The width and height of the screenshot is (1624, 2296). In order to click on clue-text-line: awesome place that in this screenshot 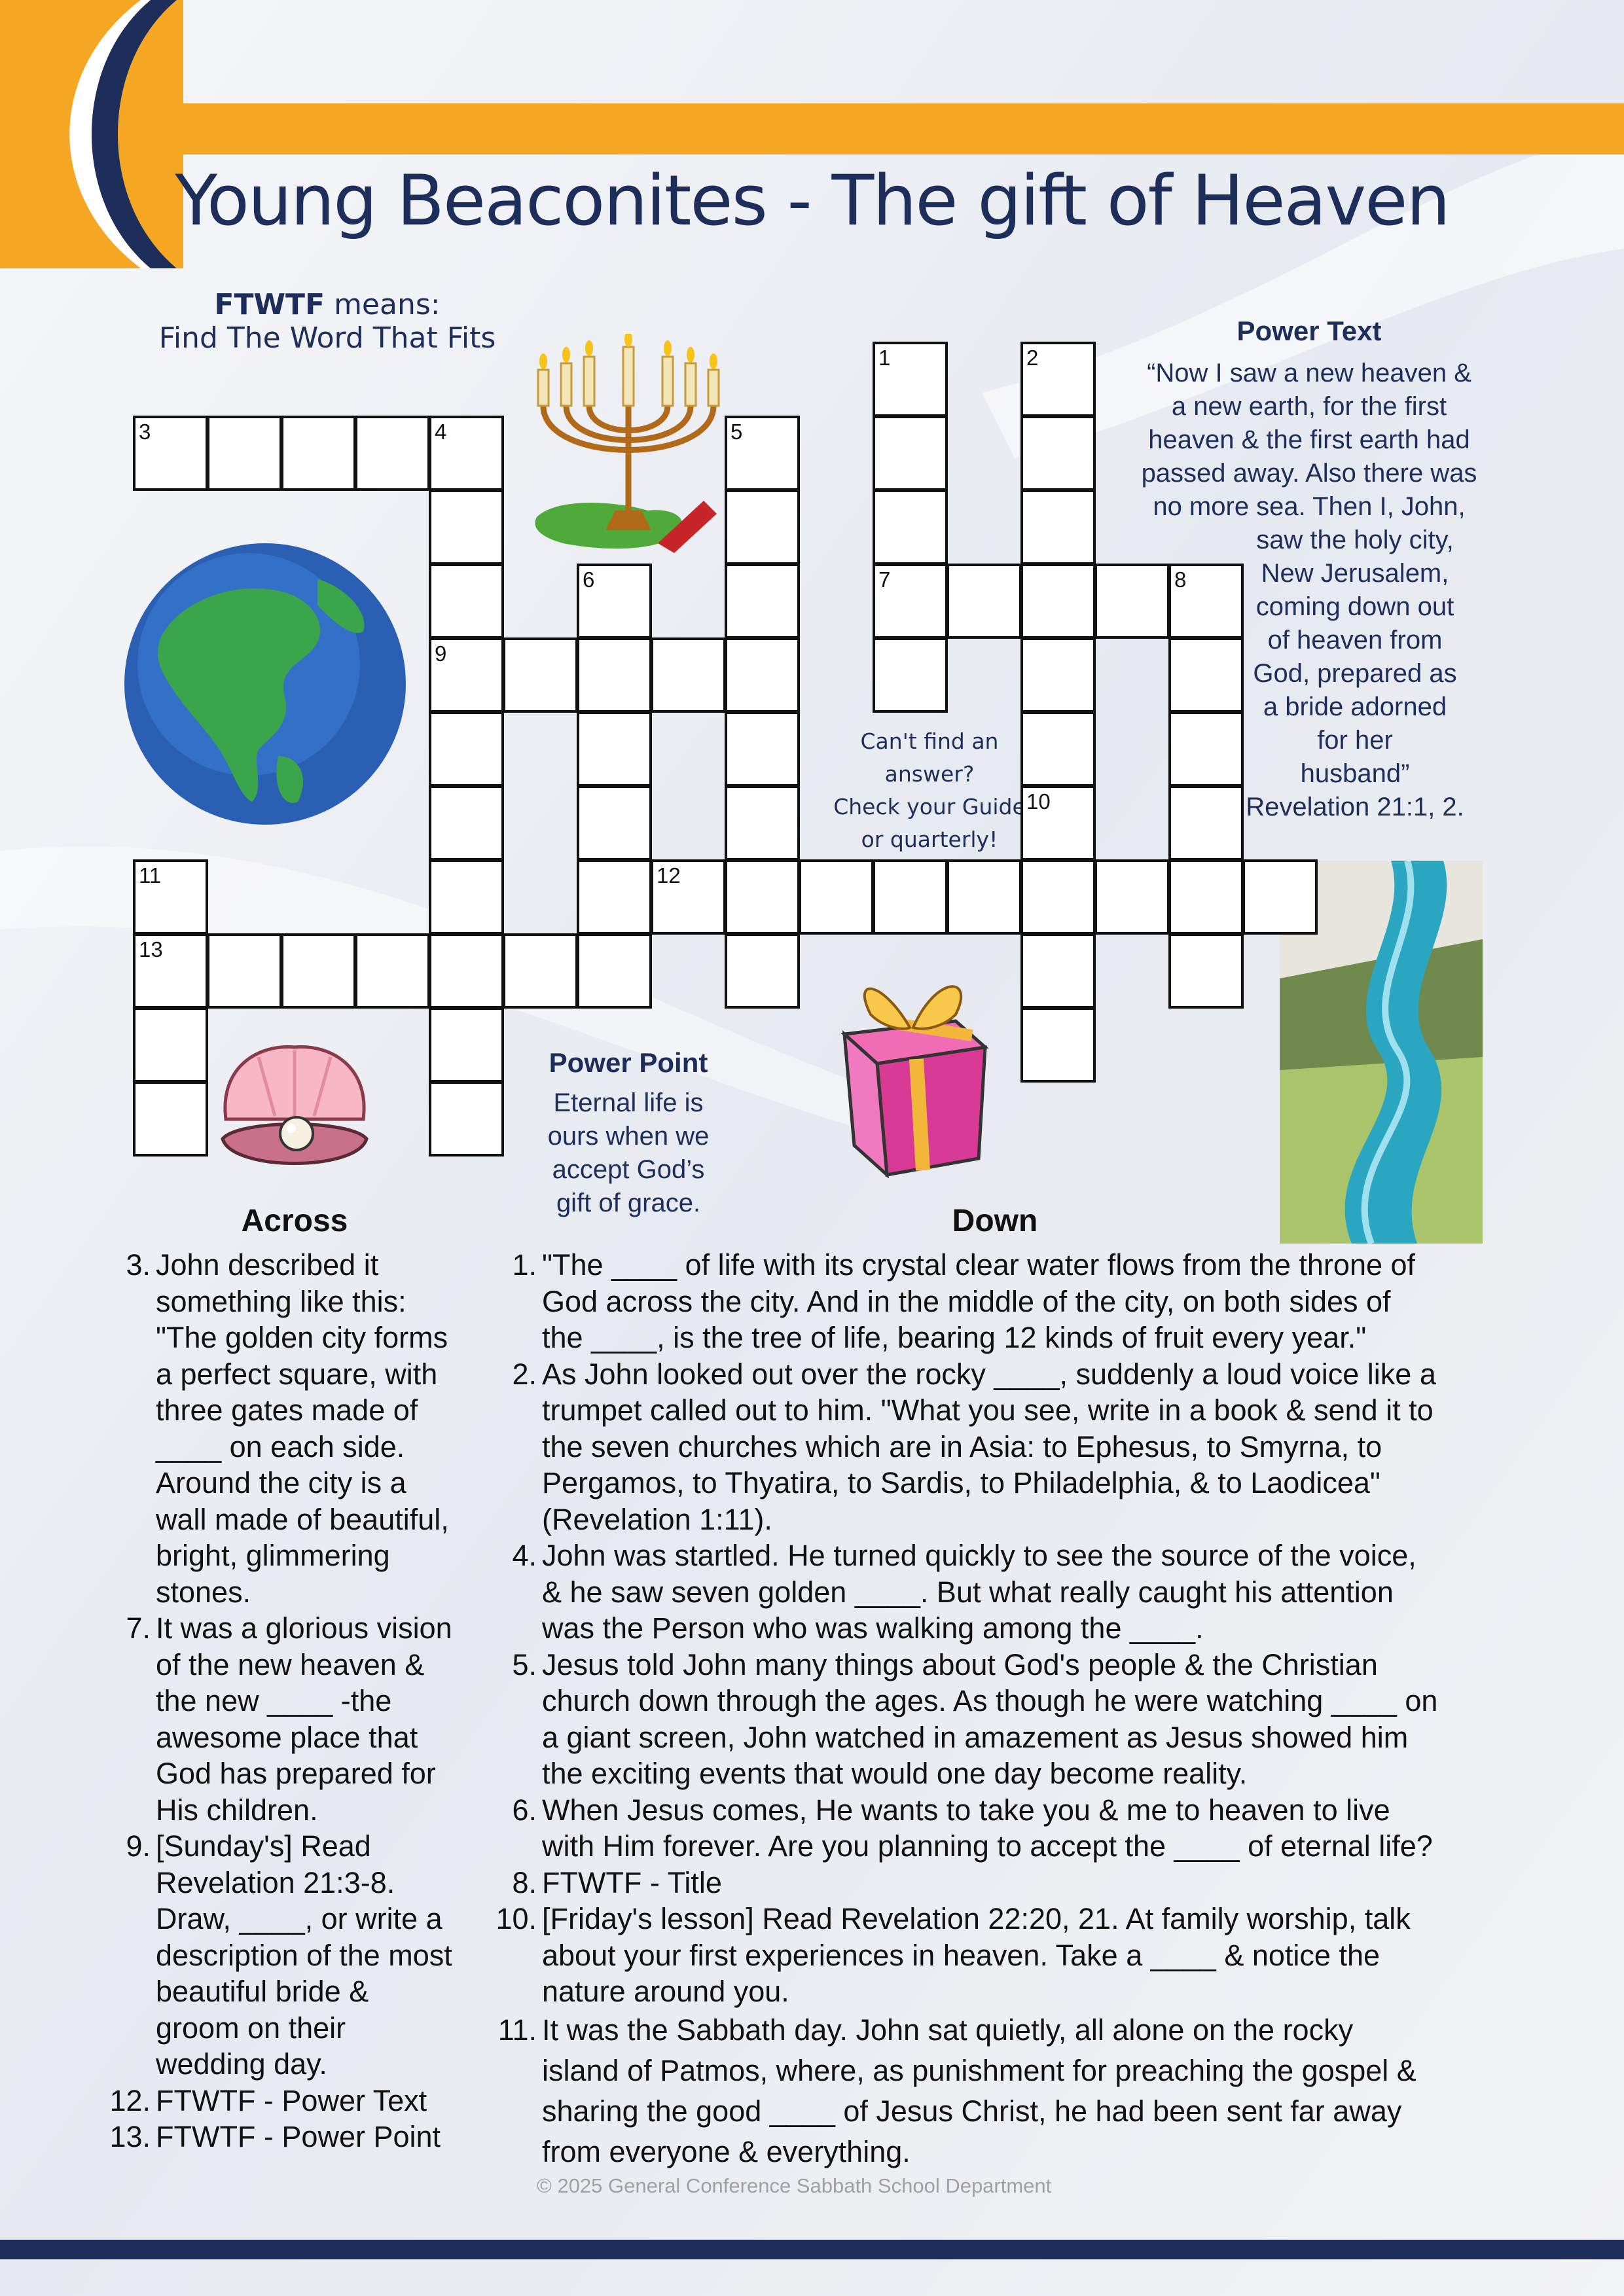, I will do `click(287, 1737)`.